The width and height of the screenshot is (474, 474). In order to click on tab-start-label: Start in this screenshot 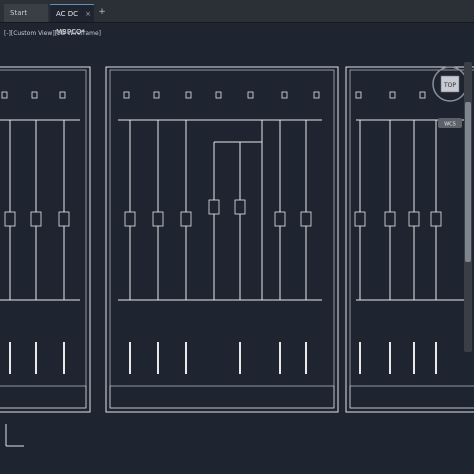, I will do `click(19, 13)`.